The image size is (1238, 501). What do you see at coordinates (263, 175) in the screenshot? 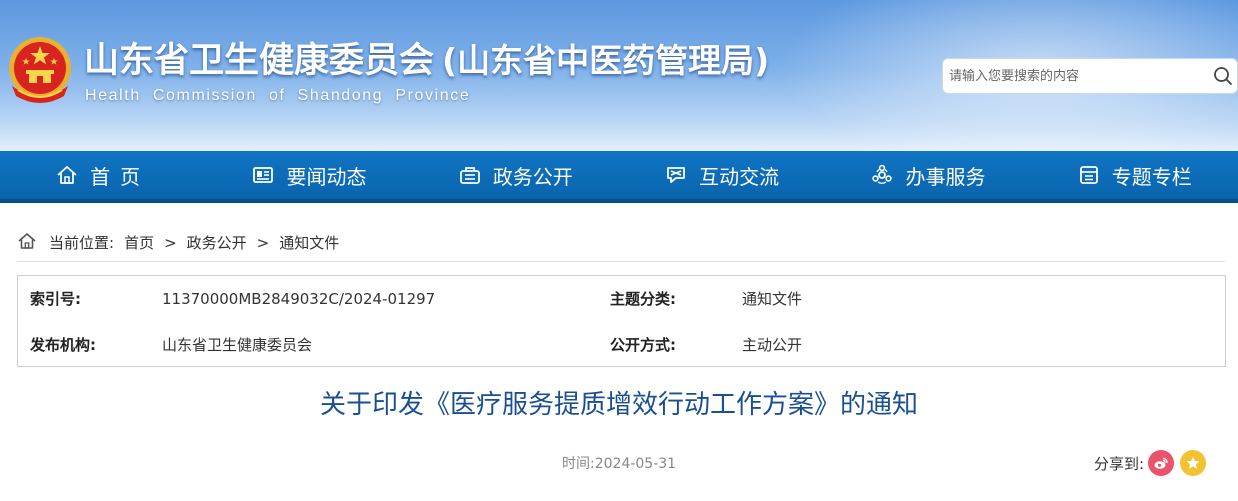
I see `news-icon` at bounding box center [263, 175].